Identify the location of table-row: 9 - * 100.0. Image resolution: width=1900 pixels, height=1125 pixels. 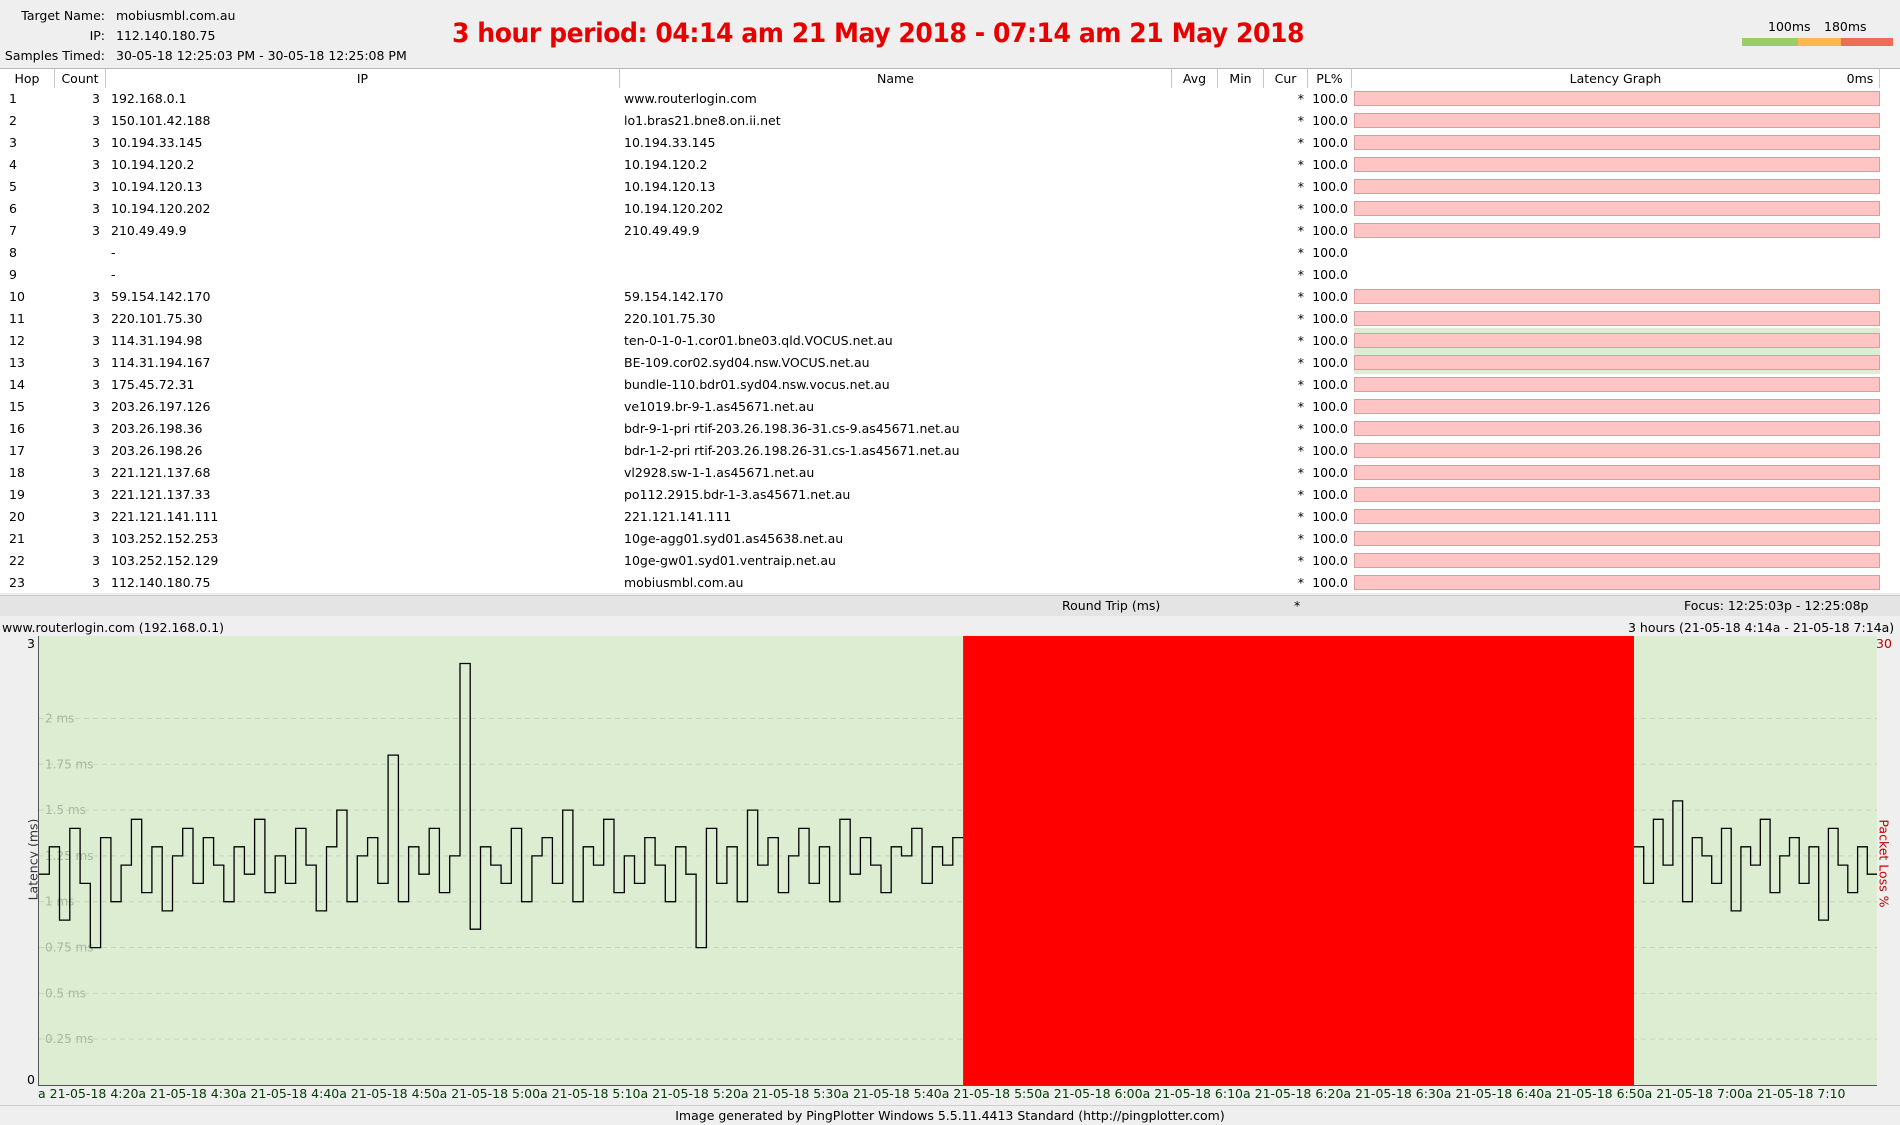
(950, 275).